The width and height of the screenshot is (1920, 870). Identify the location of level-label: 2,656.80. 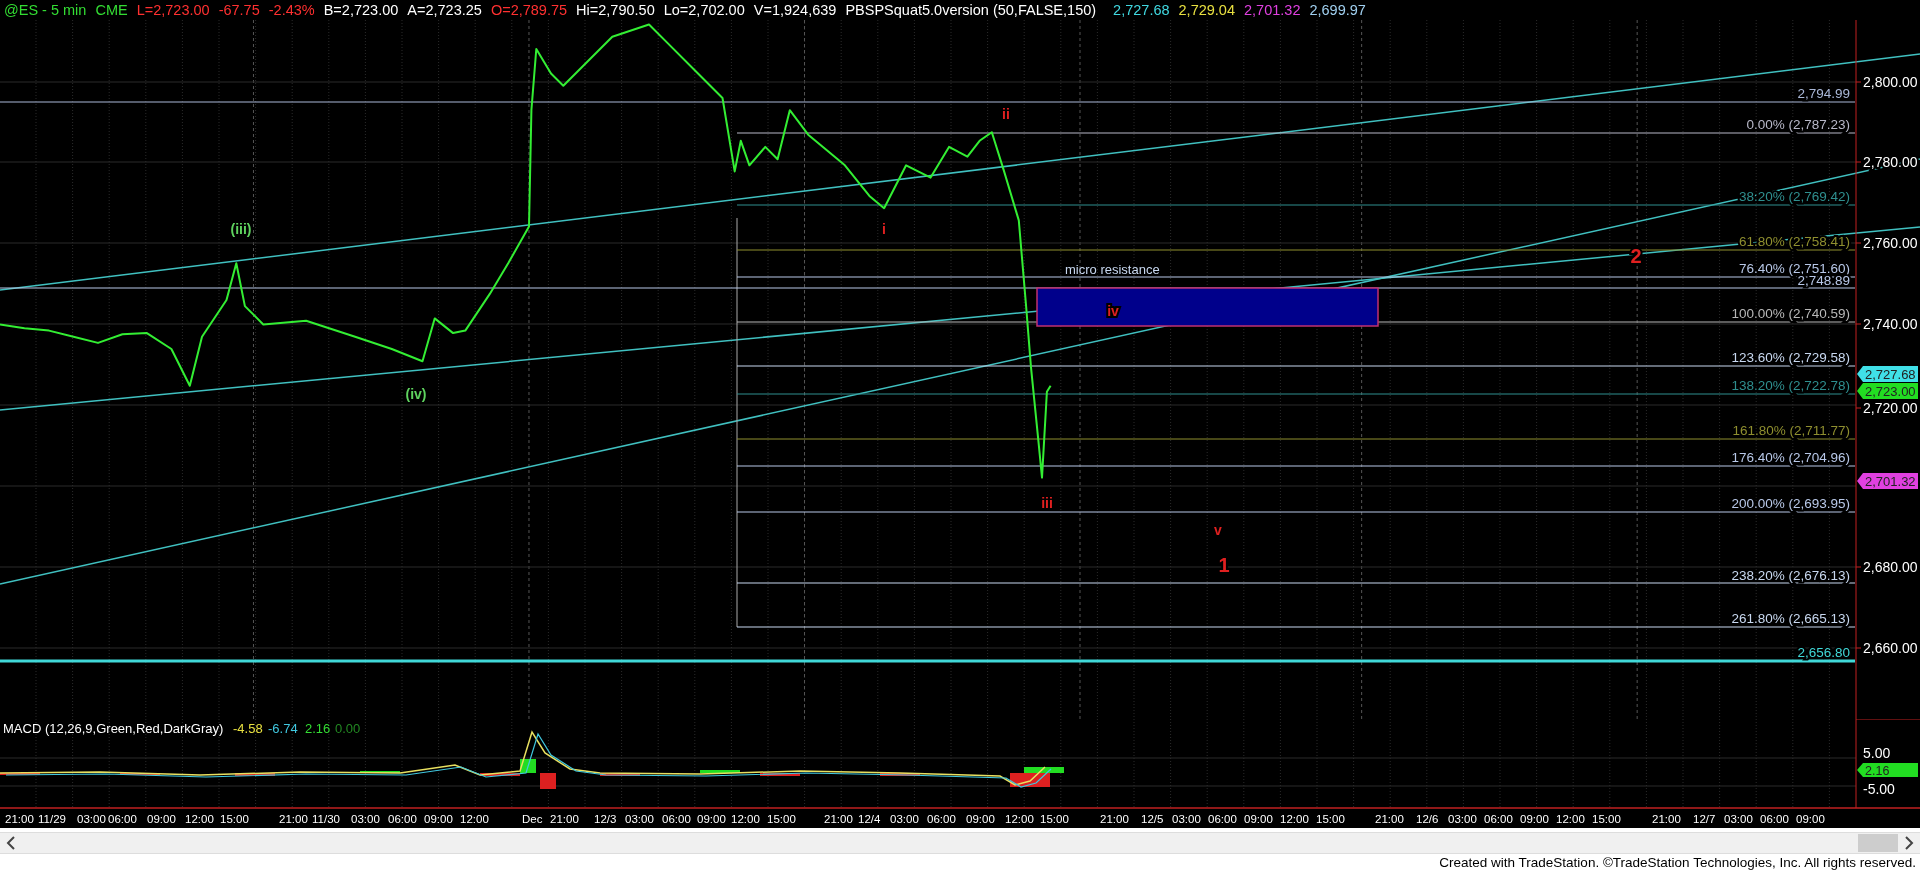
(1823, 652).